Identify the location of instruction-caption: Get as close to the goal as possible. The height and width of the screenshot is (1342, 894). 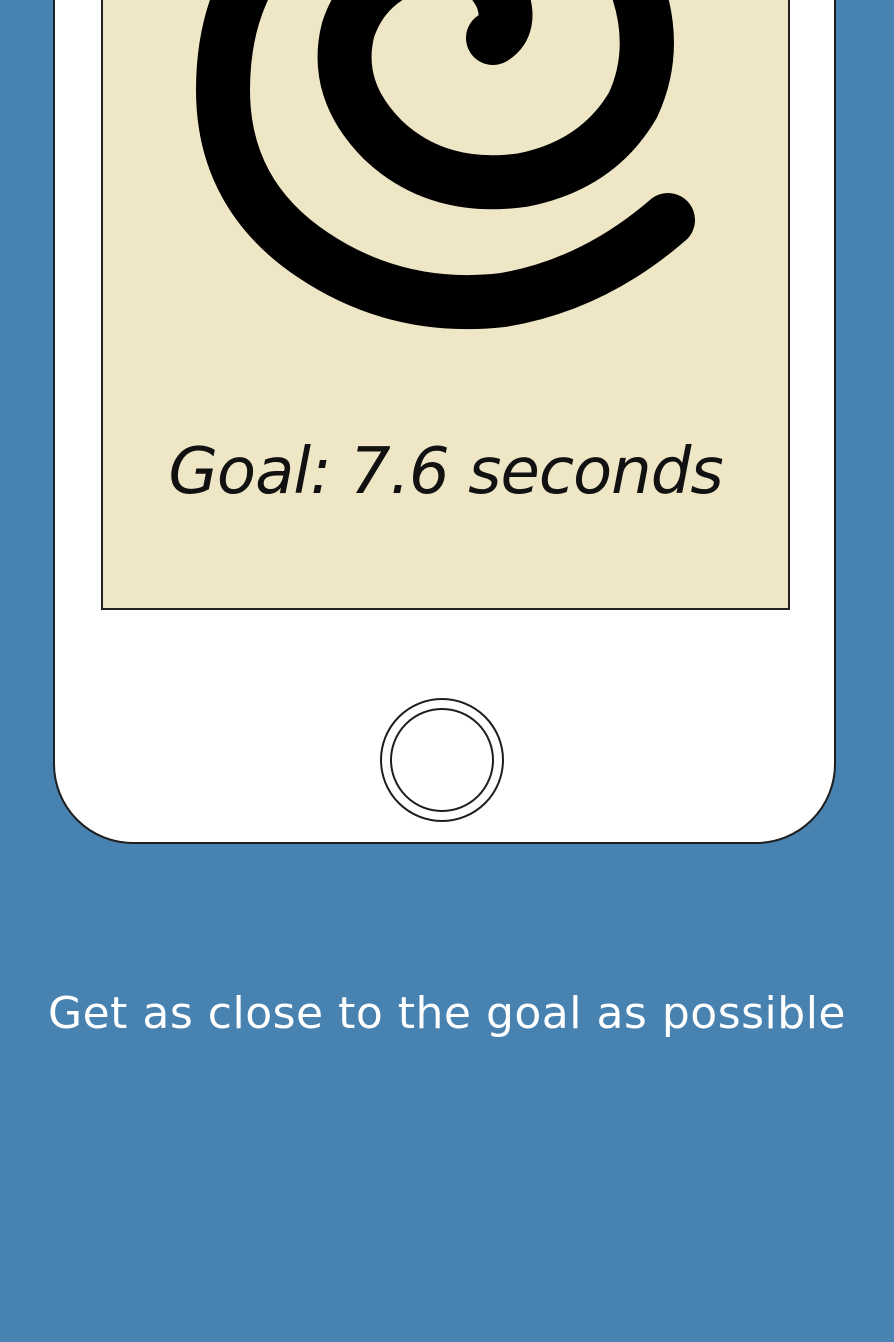
(447, 1013).